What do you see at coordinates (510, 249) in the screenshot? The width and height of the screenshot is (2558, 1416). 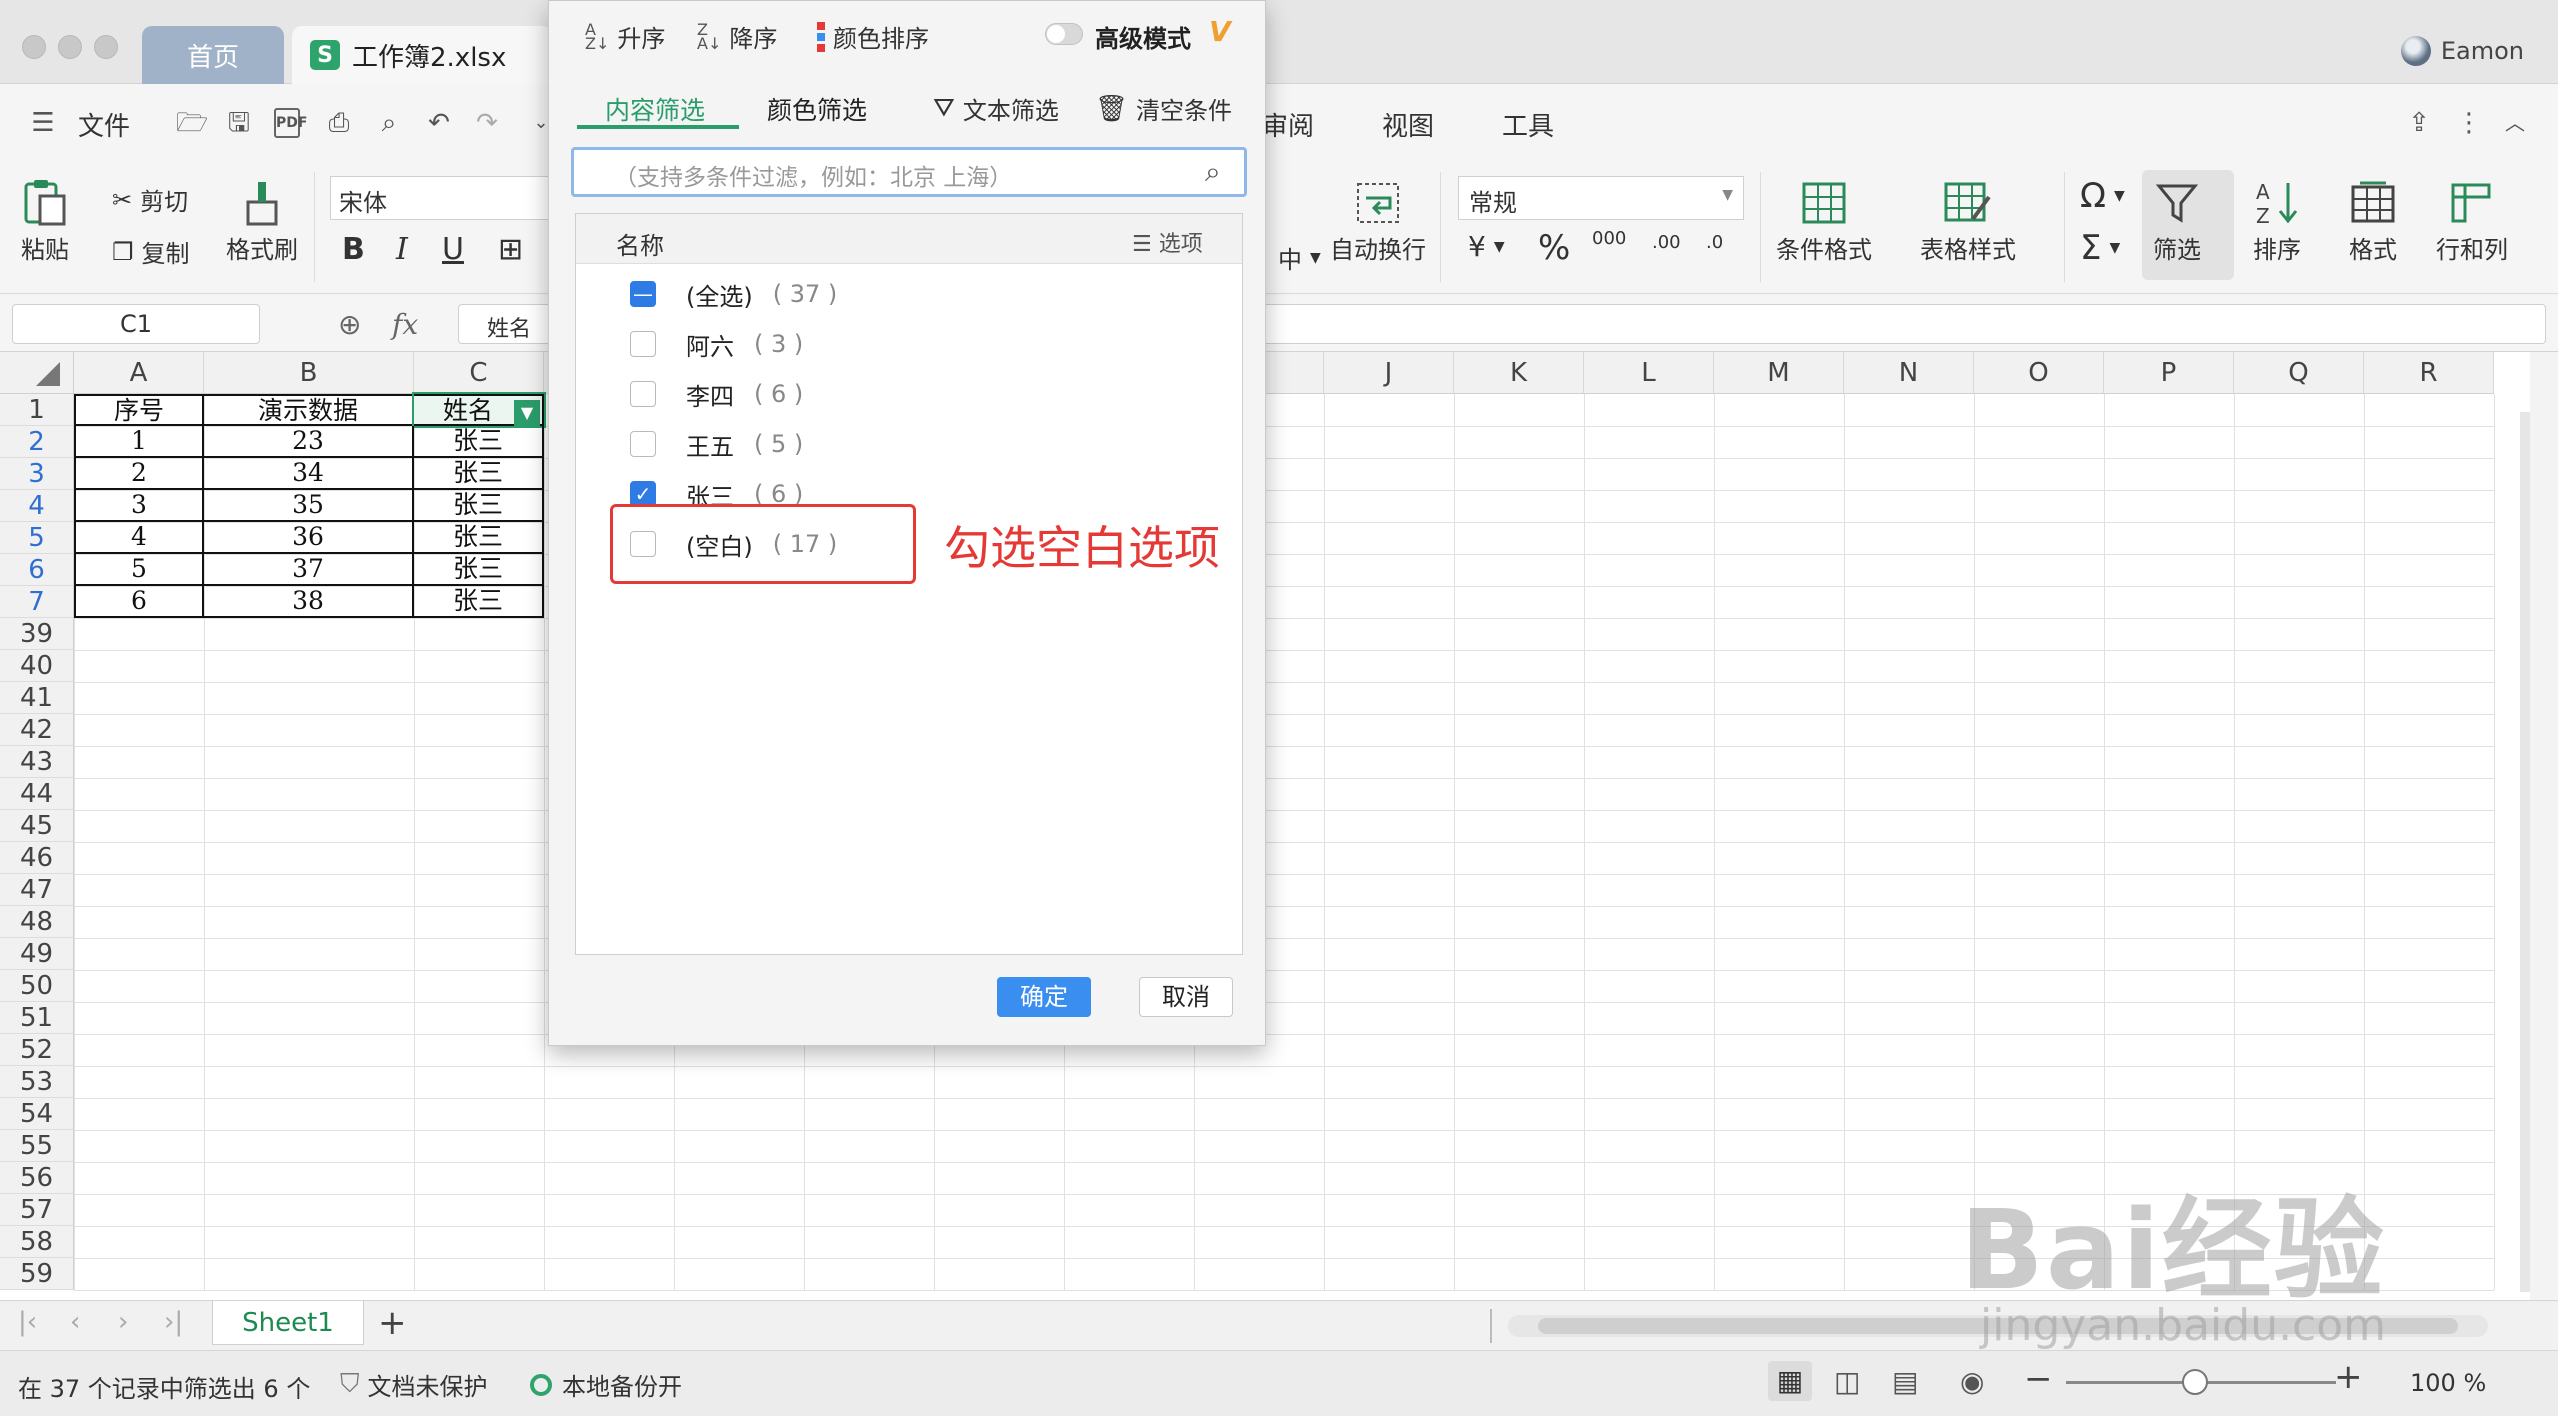 I see `borders-icon: ⊞` at bounding box center [510, 249].